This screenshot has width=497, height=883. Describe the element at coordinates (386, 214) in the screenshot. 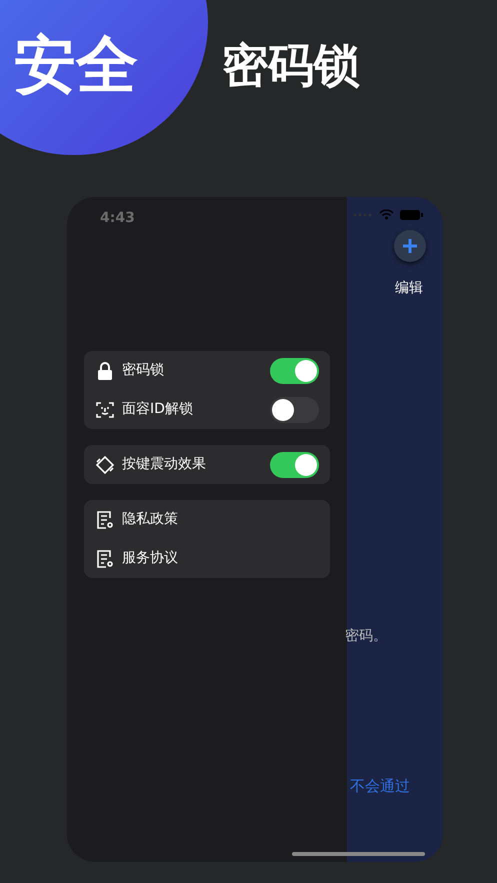

I see `wifi-icon` at that location.